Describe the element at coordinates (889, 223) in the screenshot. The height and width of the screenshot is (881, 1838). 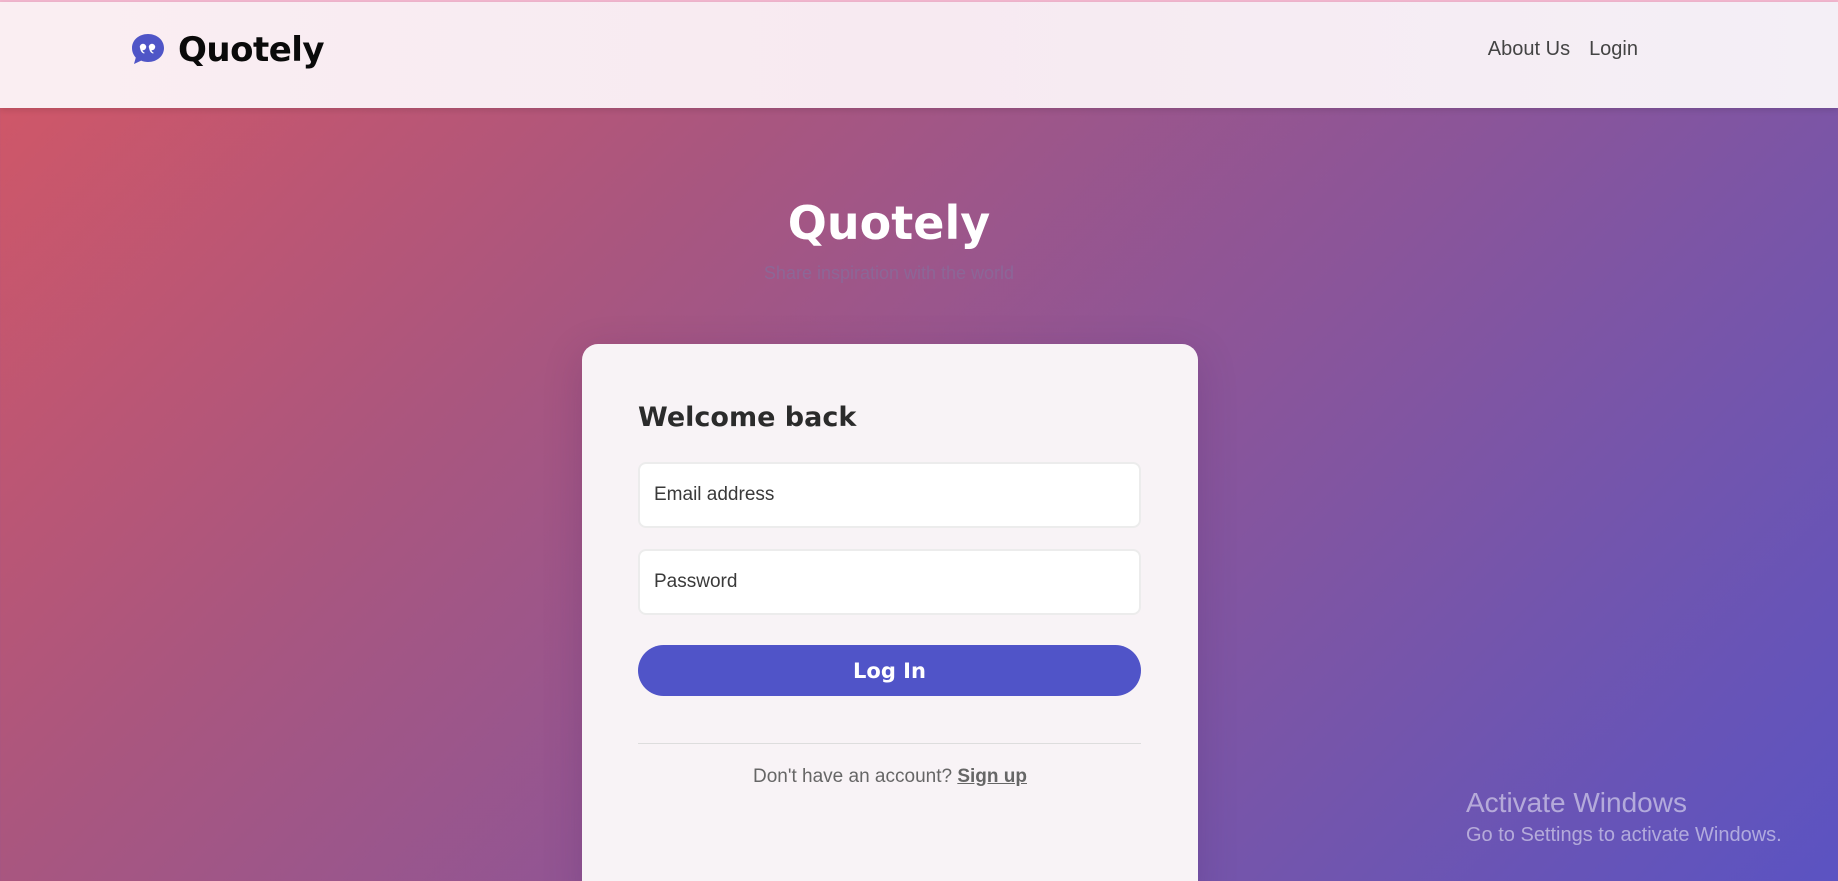
I see `hero-title: Quotely` at that location.